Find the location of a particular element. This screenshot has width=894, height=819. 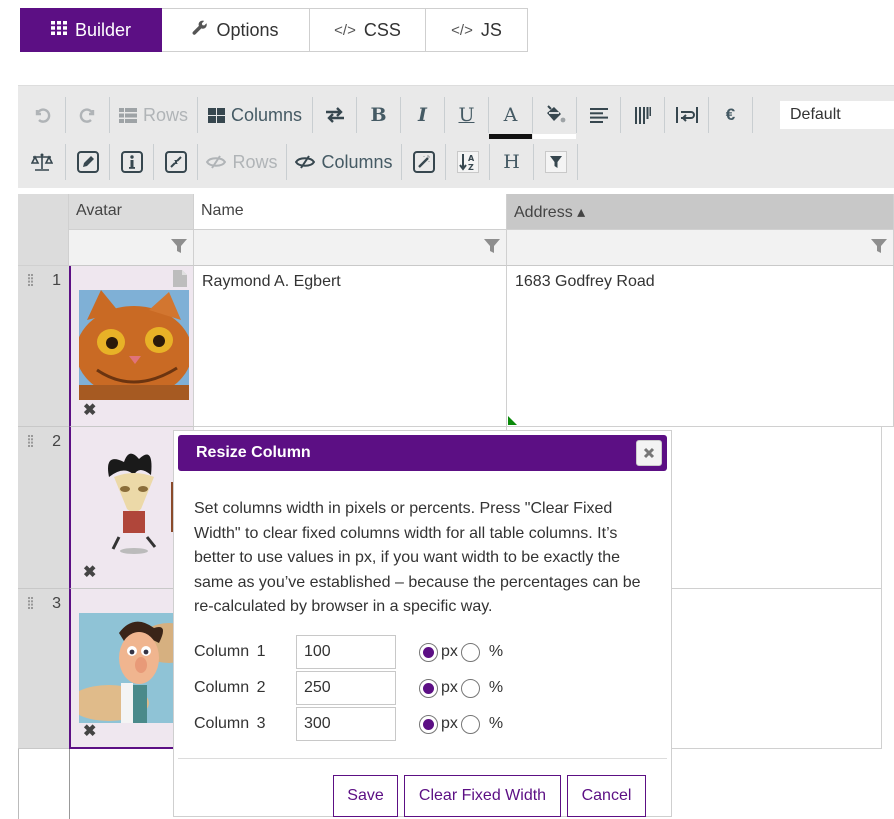

scale-icon is located at coordinates (41, 162).